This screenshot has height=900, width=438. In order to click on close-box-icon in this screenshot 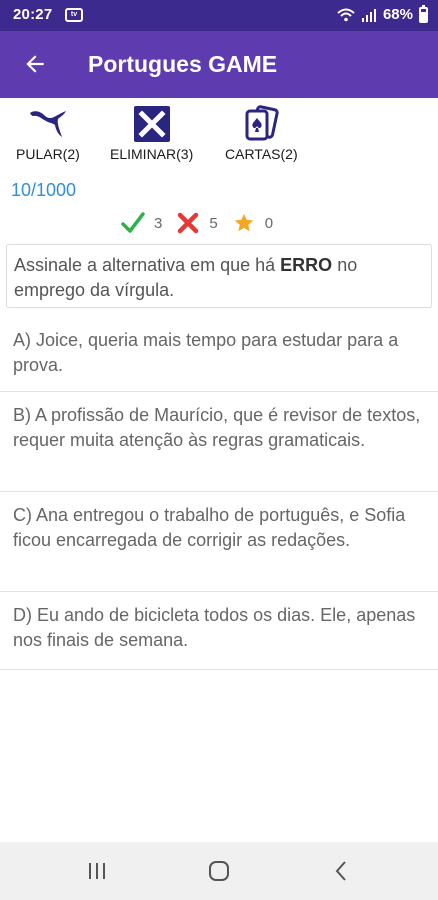, I will do `click(152, 124)`.